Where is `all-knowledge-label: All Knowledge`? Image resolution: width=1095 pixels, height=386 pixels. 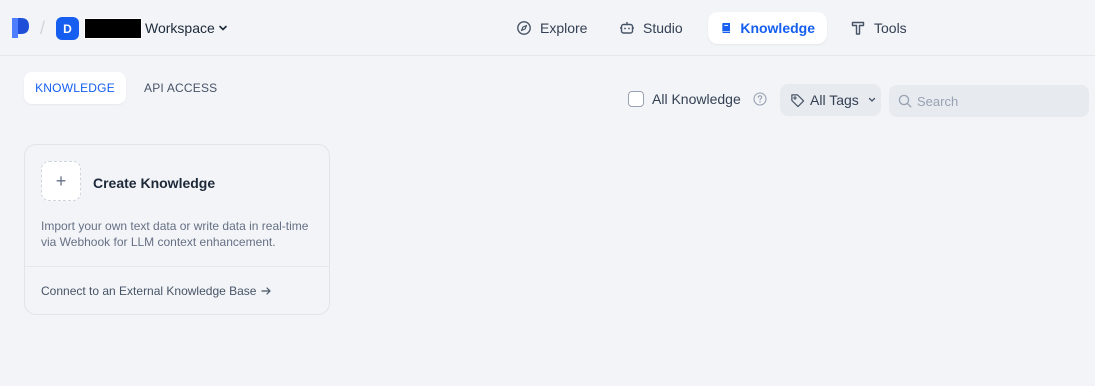 all-knowledge-label: All Knowledge is located at coordinates (696, 99).